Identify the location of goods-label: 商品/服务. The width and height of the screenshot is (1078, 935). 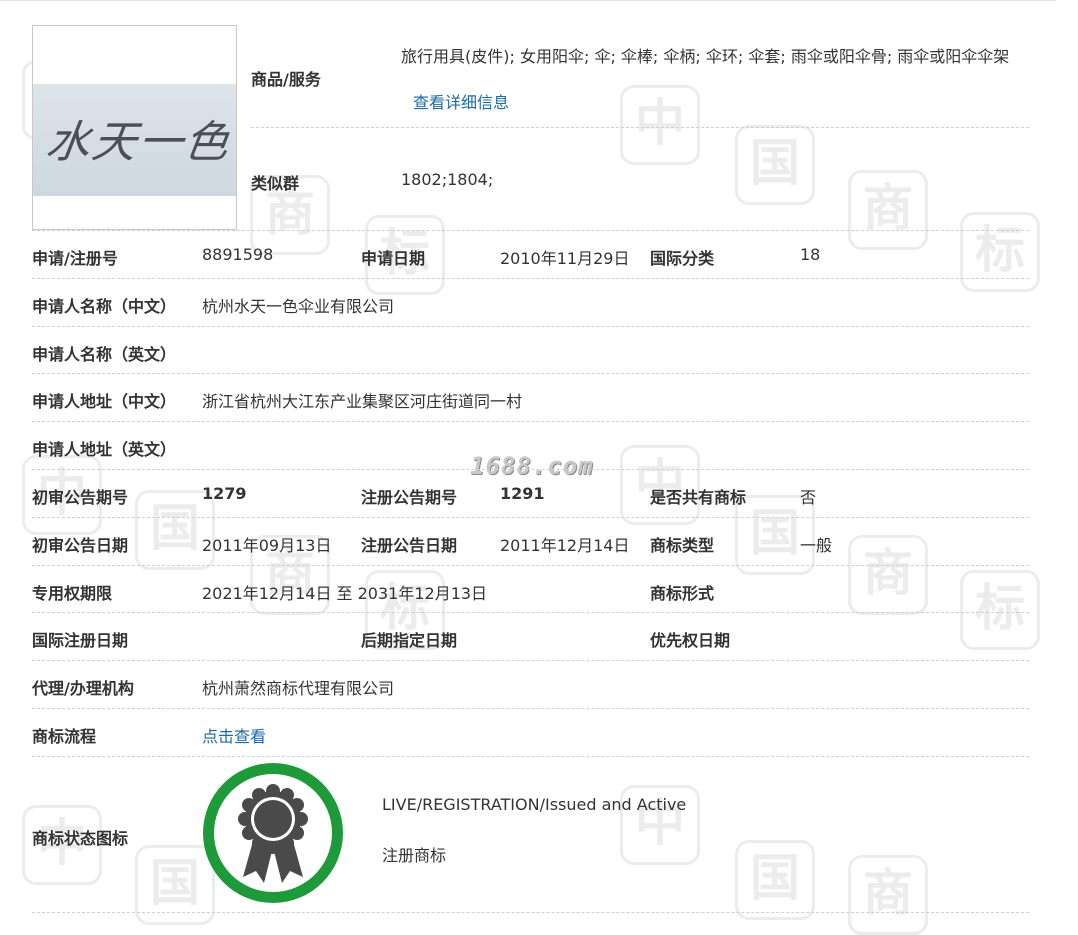
(286, 79).